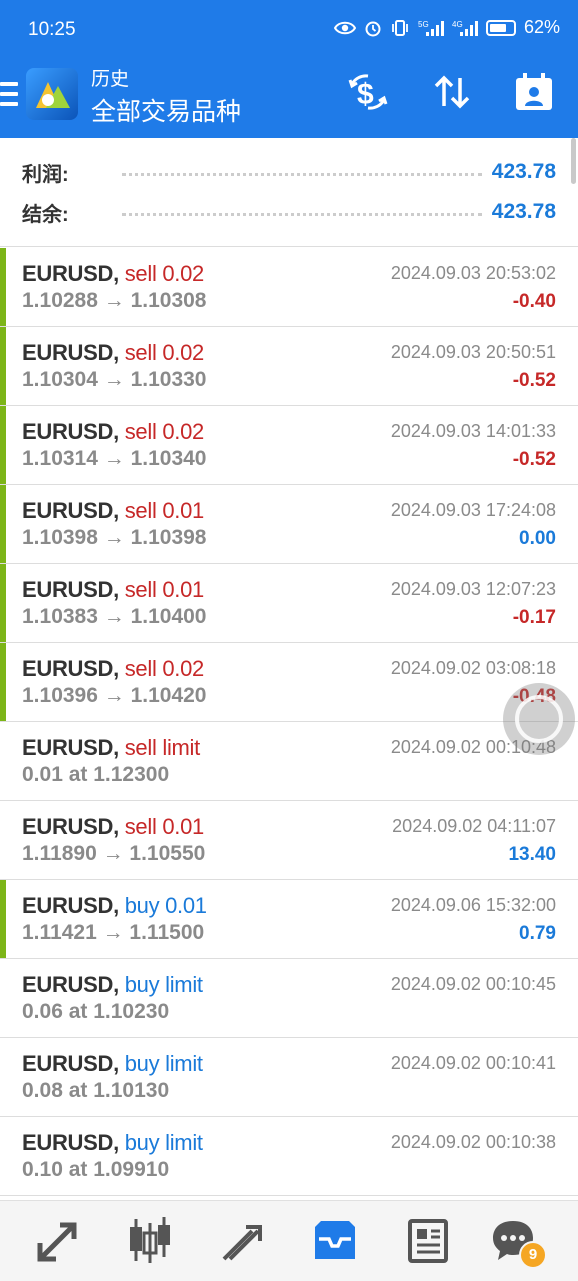 This screenshot has width=578, height=1281. I want to click on balance-label: 结余:, so click(45, 214).